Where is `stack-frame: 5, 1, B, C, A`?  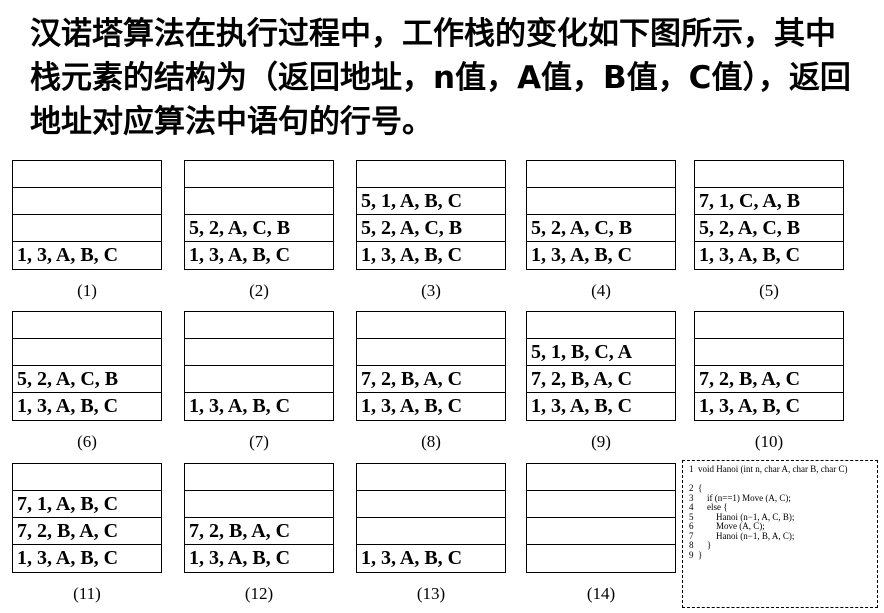 stack-frame: 5, 1, B, C, A is located at coordinates (601, 352).